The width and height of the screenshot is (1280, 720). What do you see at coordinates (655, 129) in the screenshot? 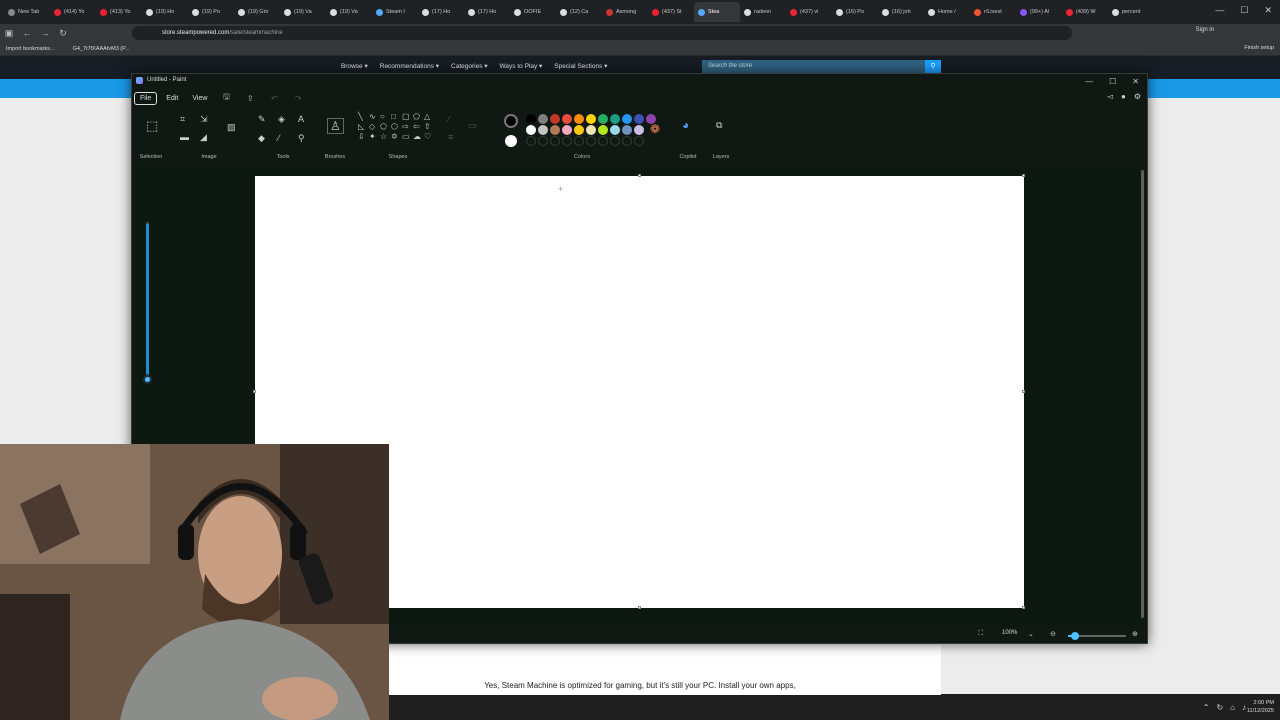
I see `edit-colors-icon: ❁` at bounding box center [655, 129].